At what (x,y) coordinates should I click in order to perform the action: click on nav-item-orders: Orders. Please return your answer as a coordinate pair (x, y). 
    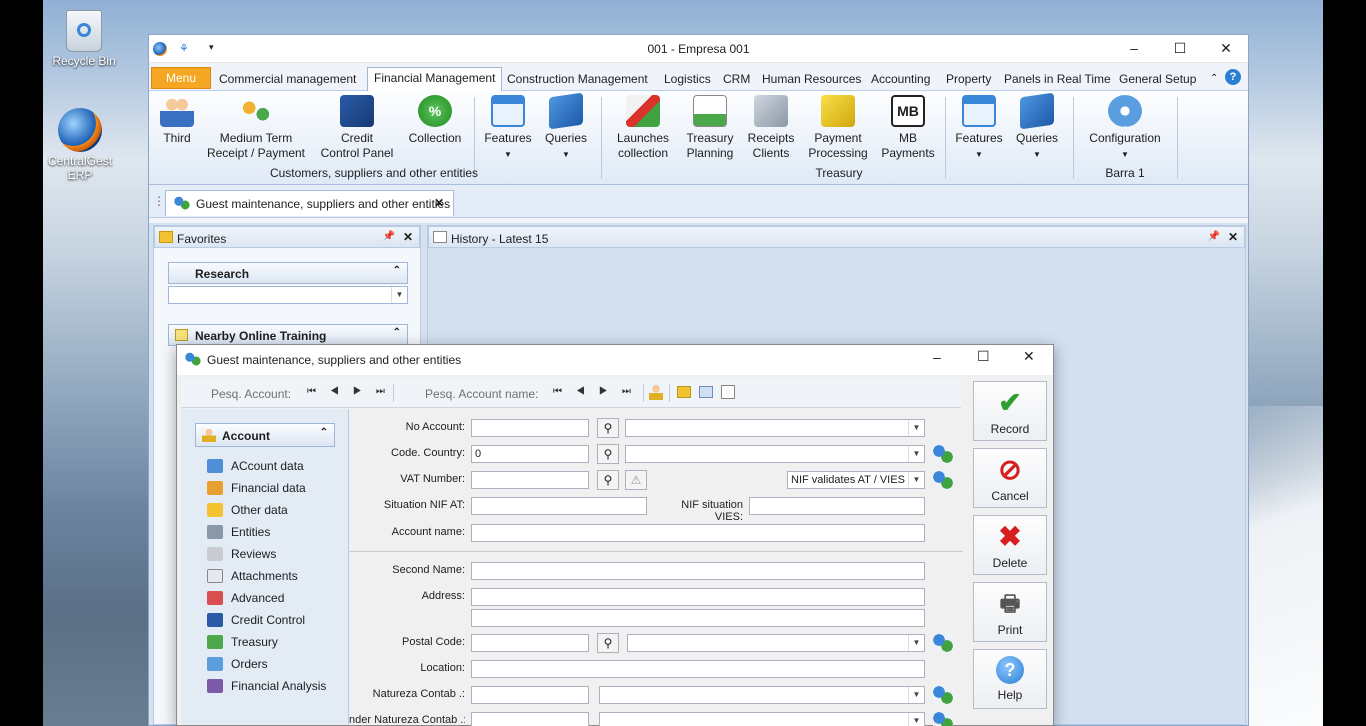
    Looking at the image, I should click on (277, 664).